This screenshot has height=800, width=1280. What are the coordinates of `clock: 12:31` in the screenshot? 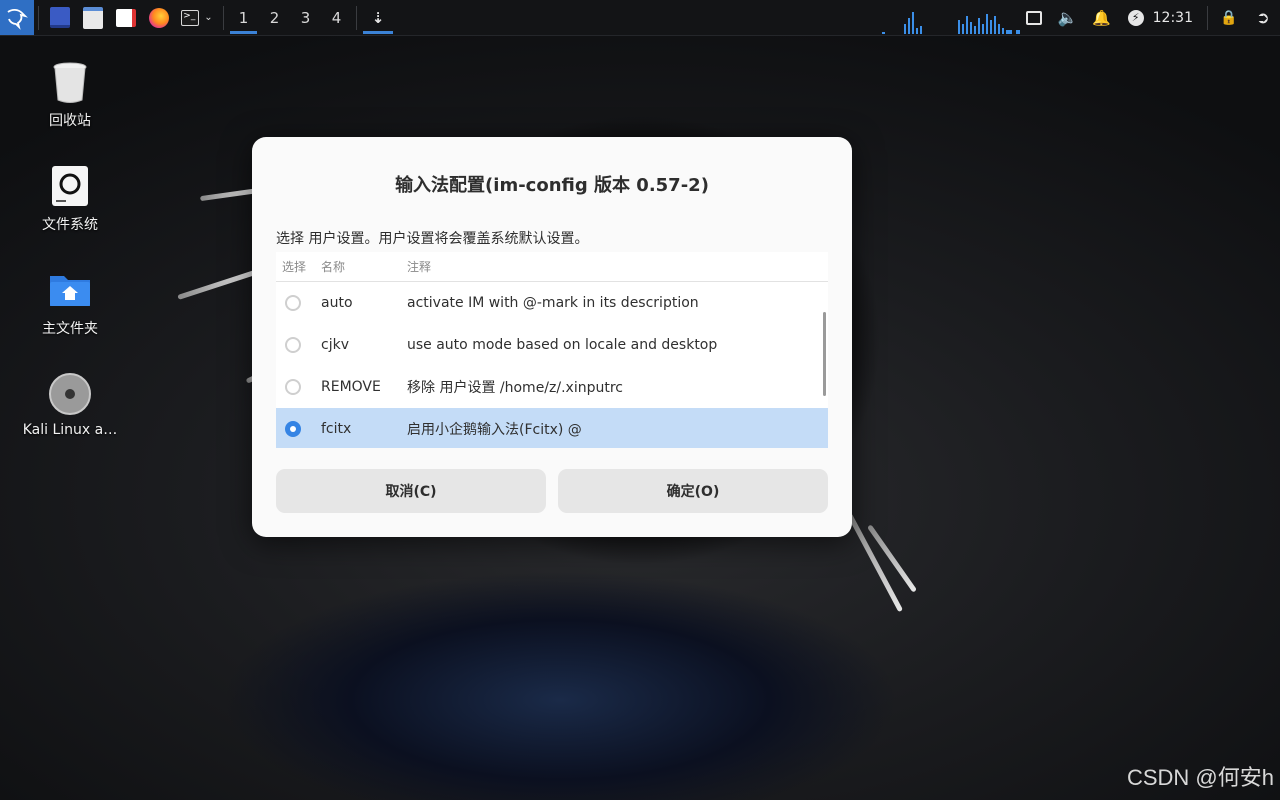 It's located at (1178, 18).